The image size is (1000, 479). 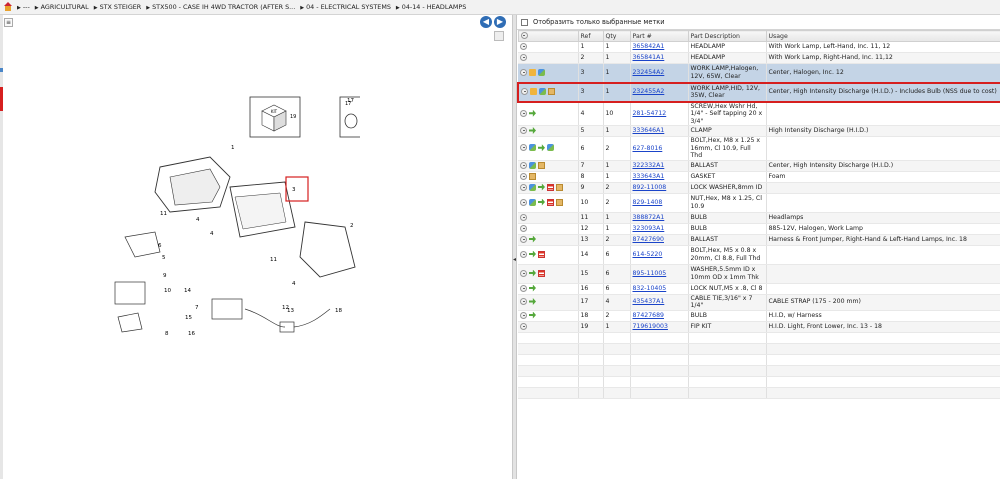 What do you see at coordinates (759, 203) in the screenshot?
I see `table-row: 10 2 829-1408 NUT,Hex, M8 x 1.25, Cl 10.9` at bounding box center [759, 203].